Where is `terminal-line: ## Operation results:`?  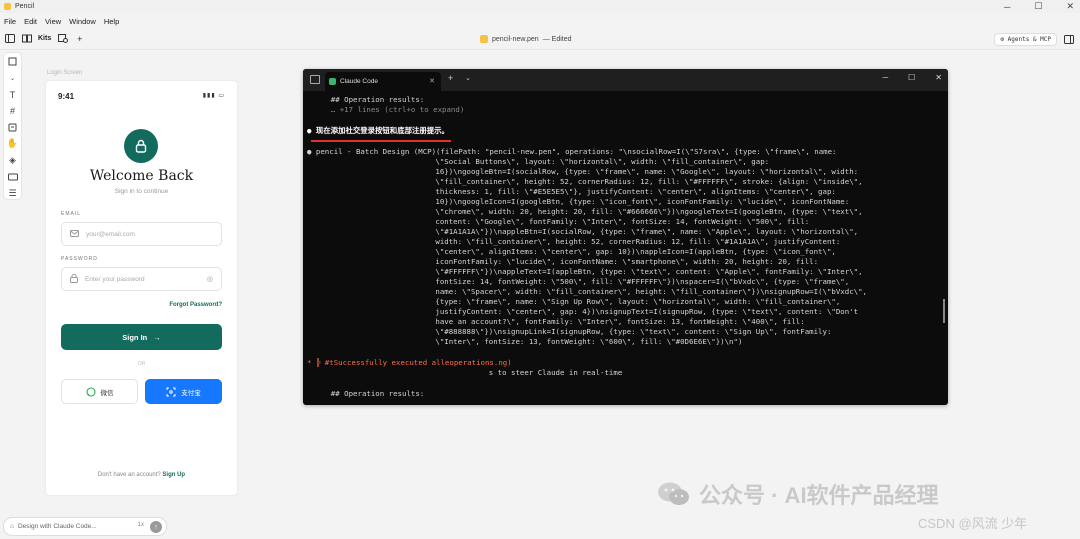 terminal-line: ## Operation results: is located at coordinates (369, 99).